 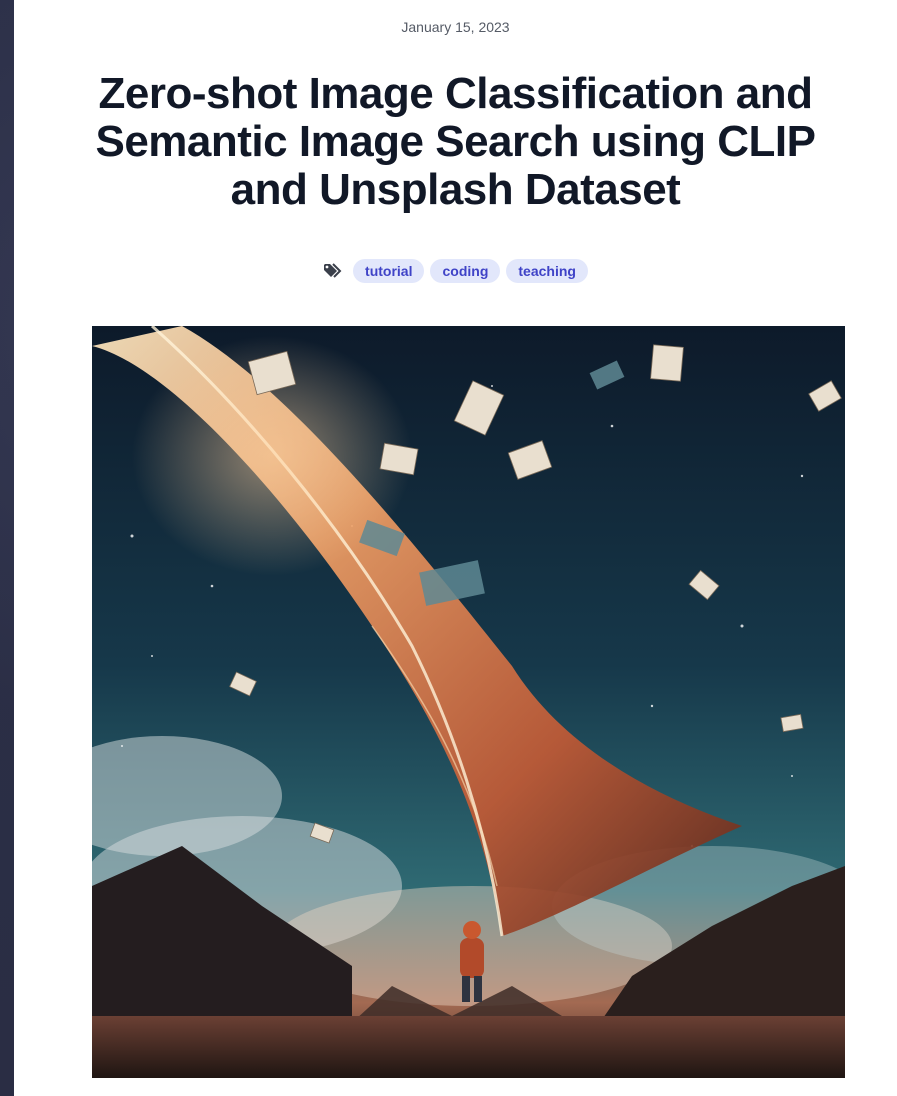 I want to click on tag-list: tutorial coding teaching, so click(x=455, y=271).